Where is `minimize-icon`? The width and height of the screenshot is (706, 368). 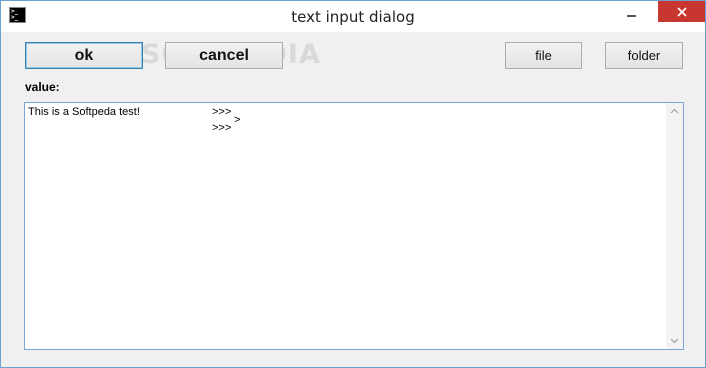
minimize-icon is located at coordinates (631, 16).